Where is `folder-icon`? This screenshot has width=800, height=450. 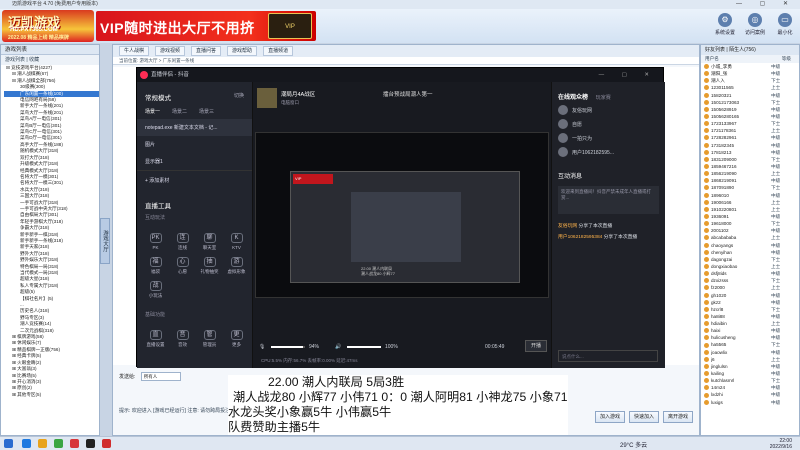 folder-icon is located at coordinates (42, 443).